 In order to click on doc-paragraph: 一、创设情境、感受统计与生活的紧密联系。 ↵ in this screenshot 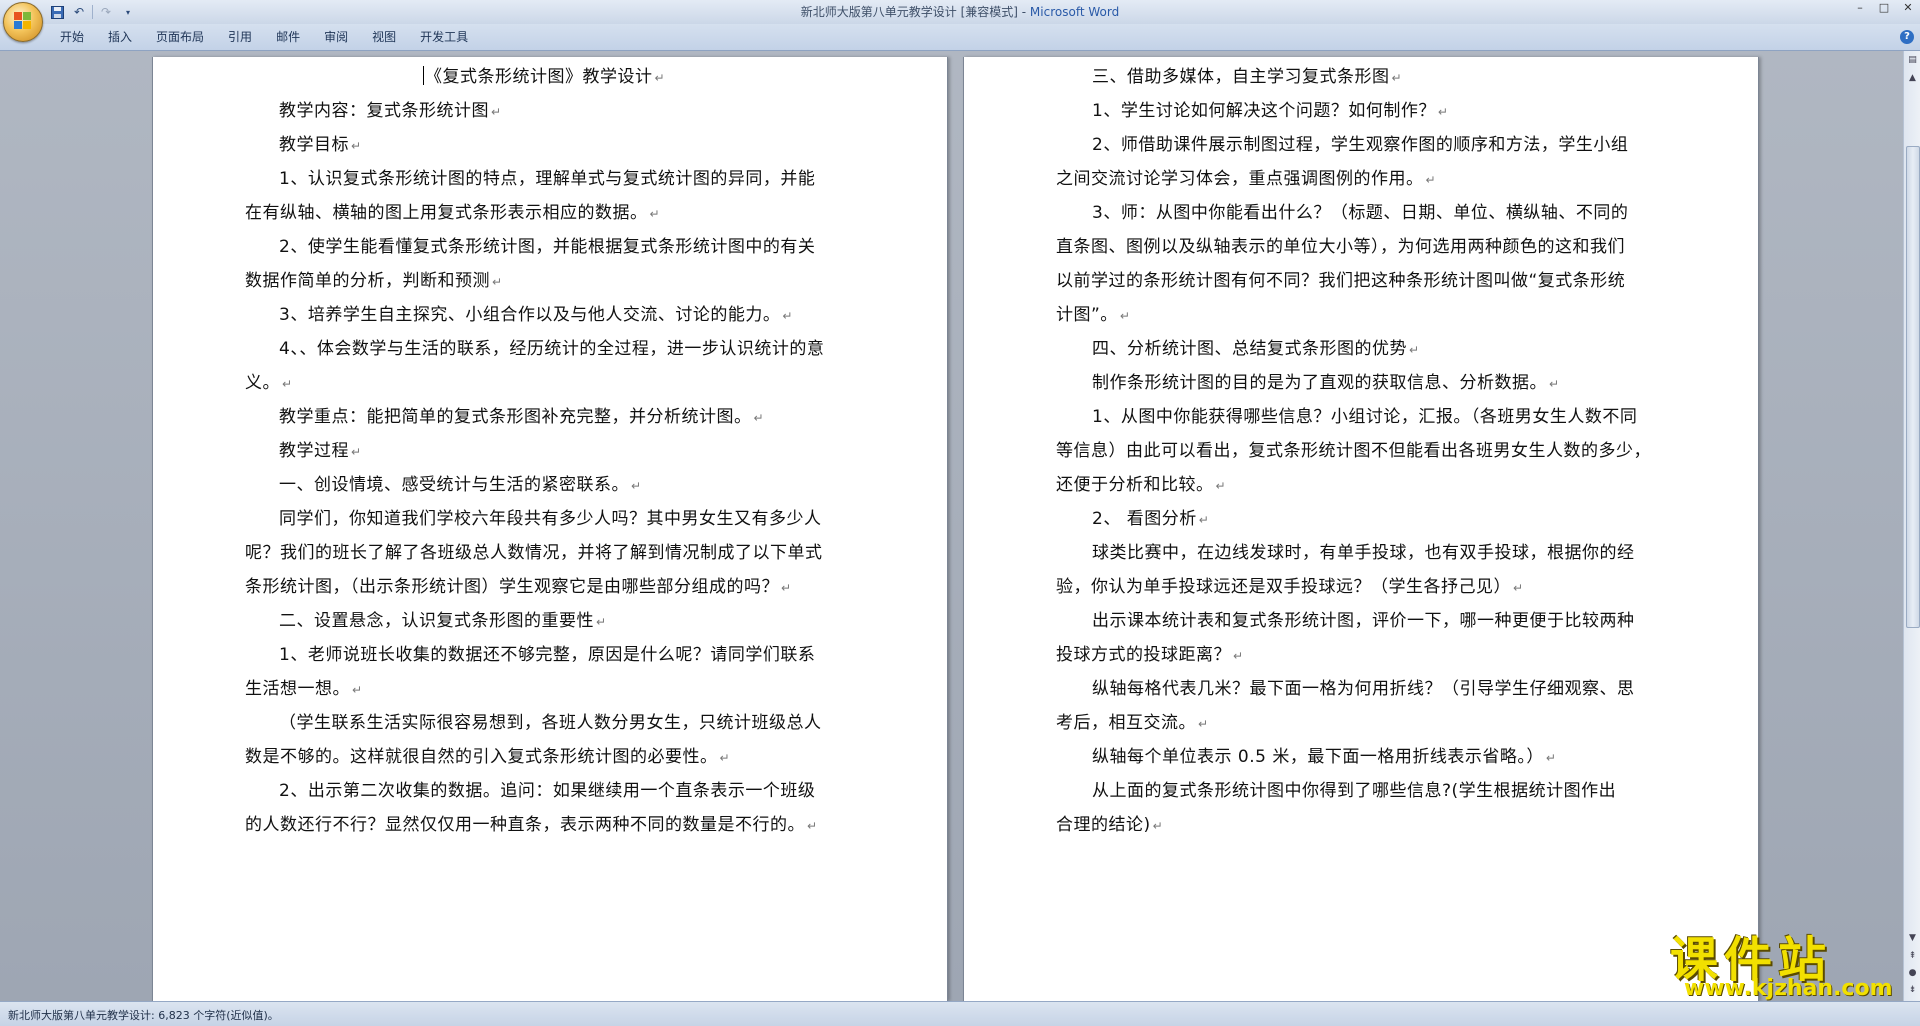, I will do `click(460, 482)`.